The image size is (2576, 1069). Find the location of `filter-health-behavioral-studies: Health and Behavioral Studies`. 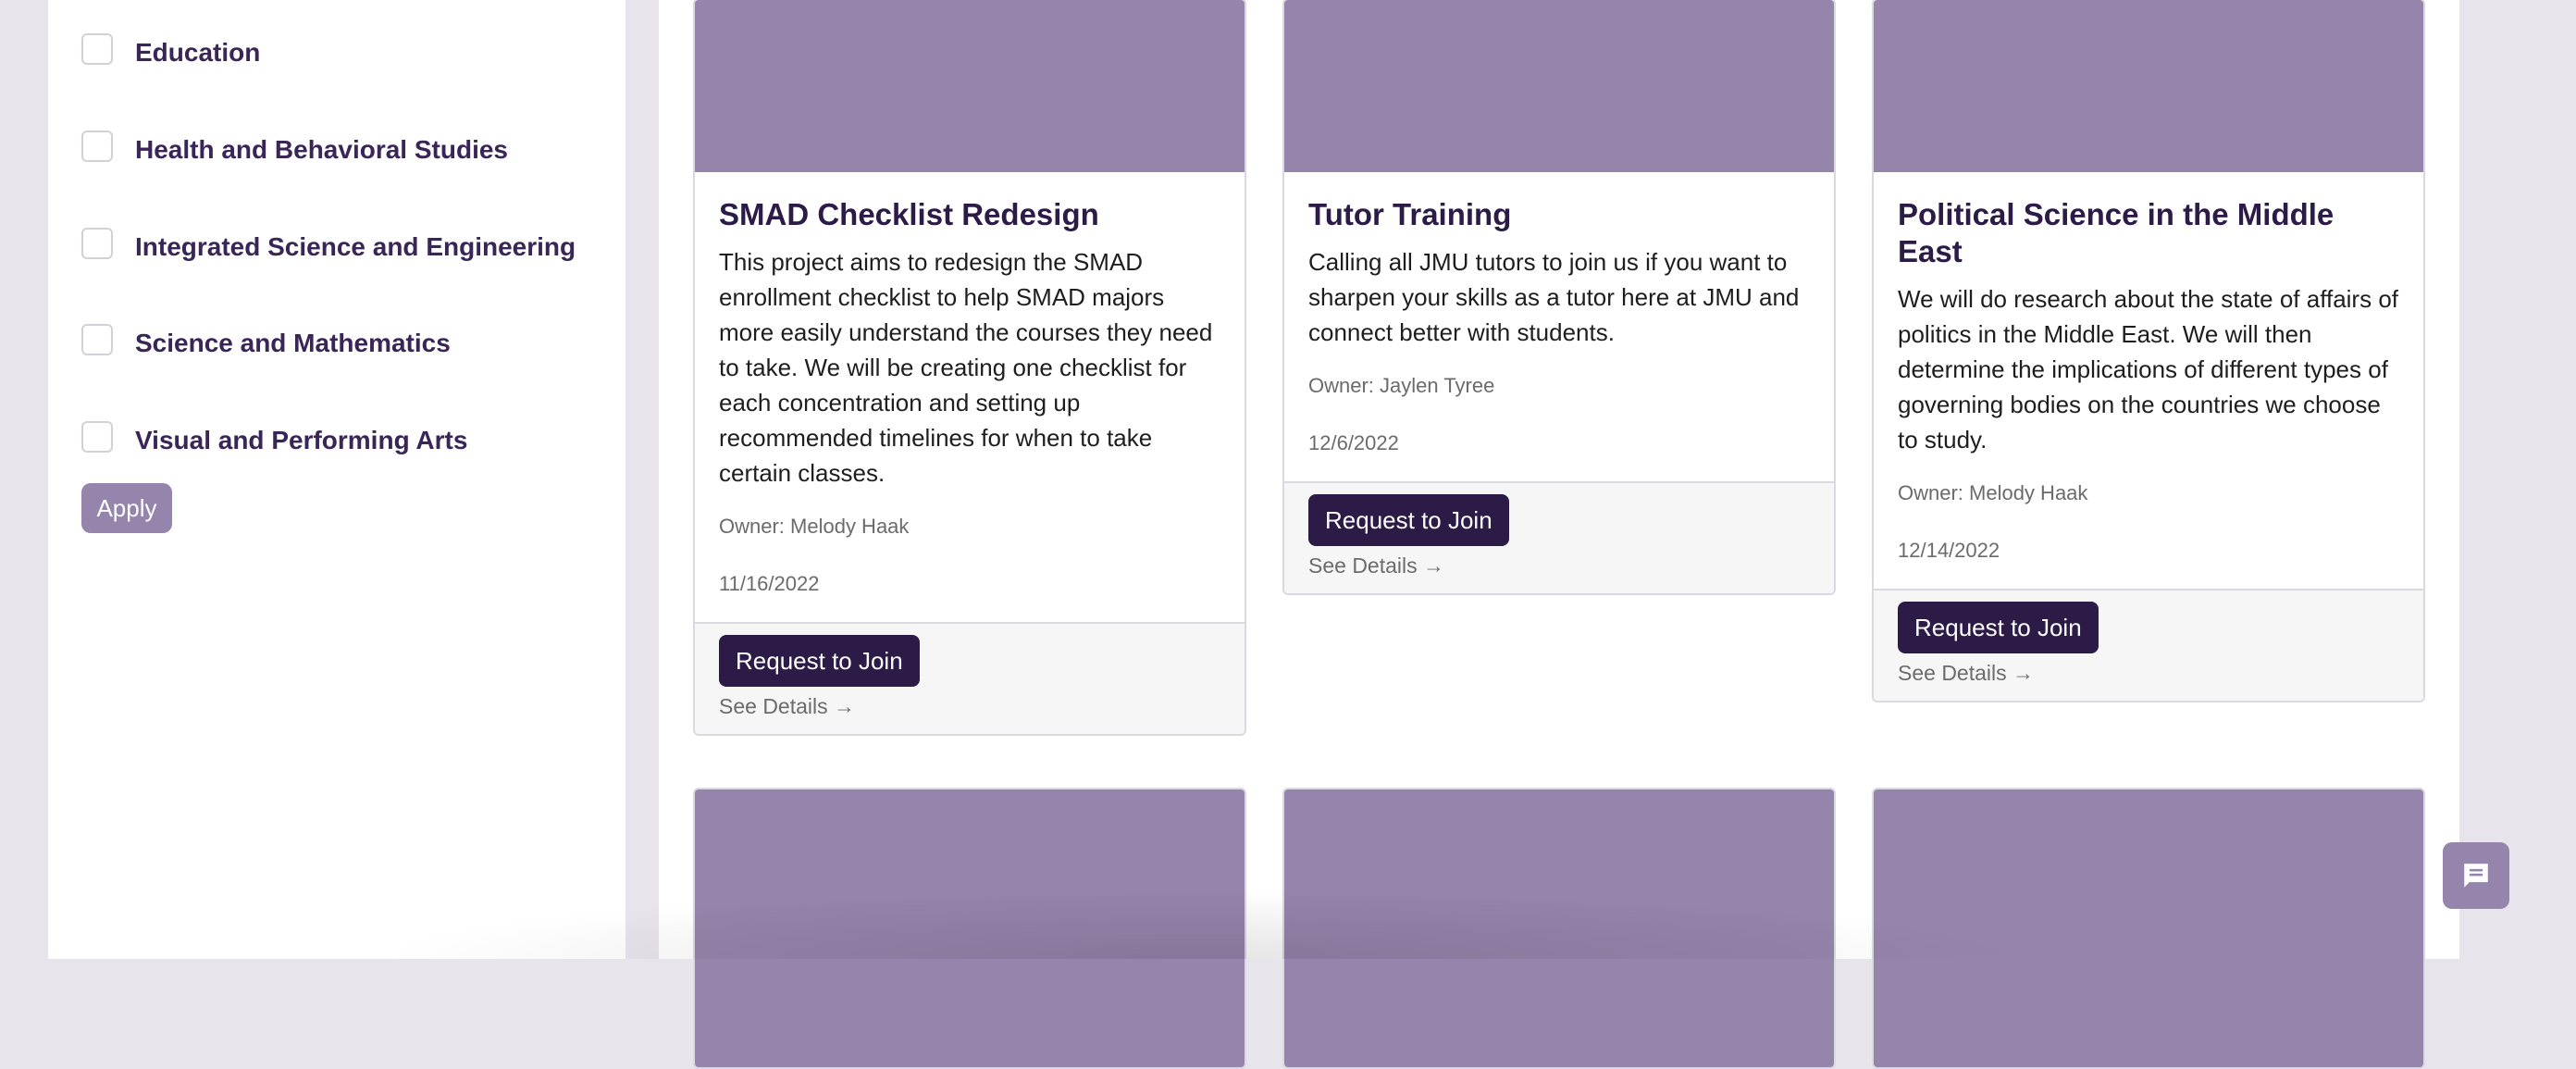

filter-health-behavioral-studies: Health and Behavioral Studies is located at coordinates (295, 148).